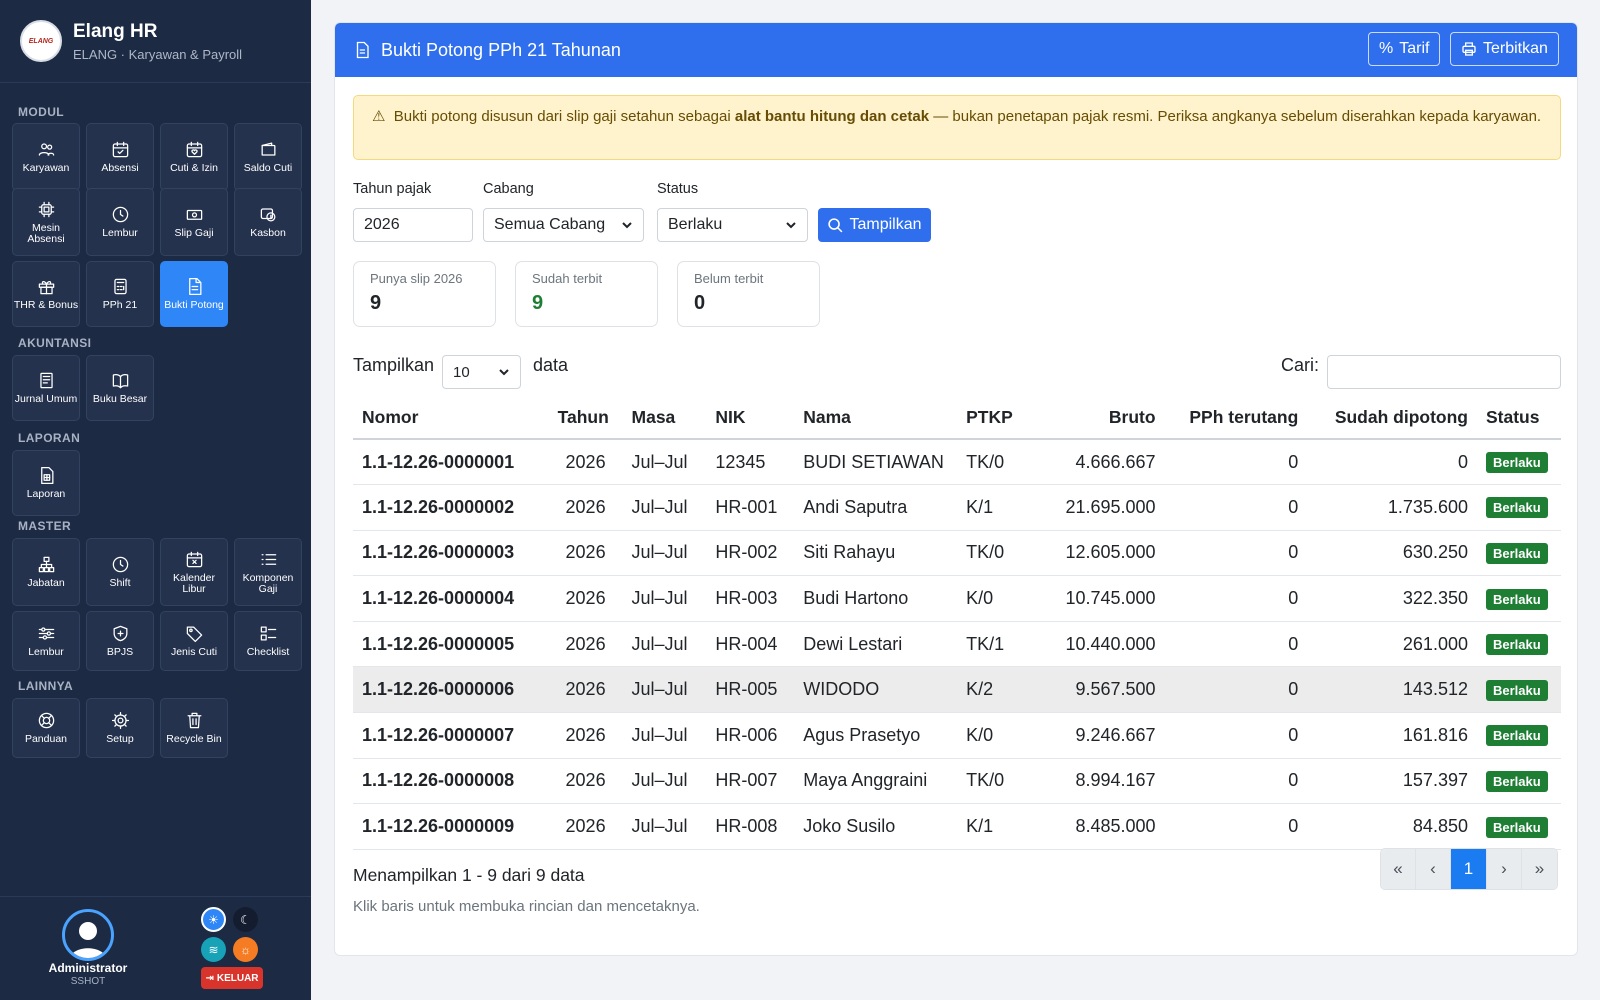 The height and width of the screenshot is (1000, 1600). What do you see at coordinates (268, 572) in the screenshot?
I see `module-komponen-gaji: Komponen Gaji` at bounding box center [268, 572].